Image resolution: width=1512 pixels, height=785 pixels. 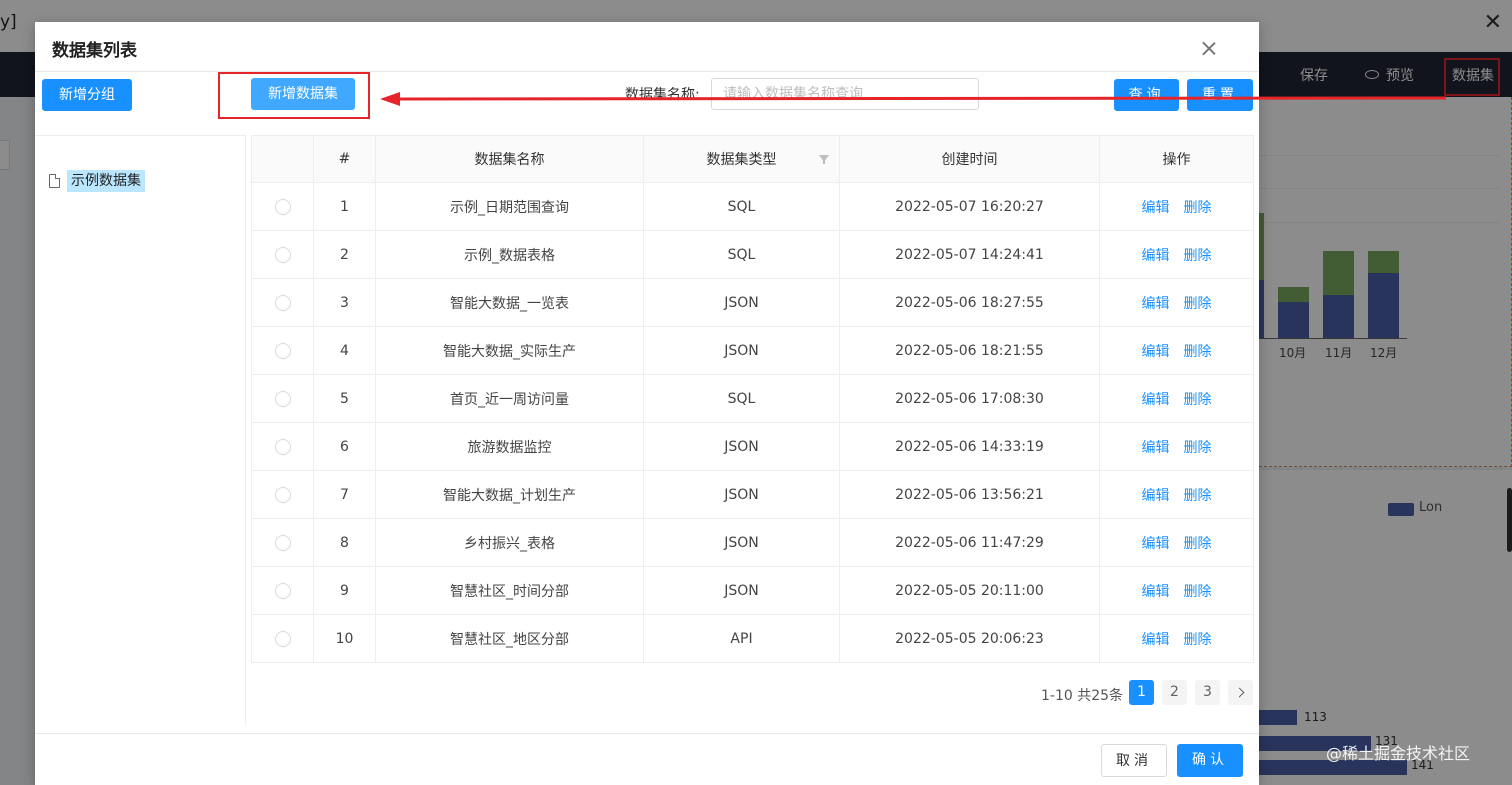 I want to click on query-button: 查询, so click(x=1146, y=95).